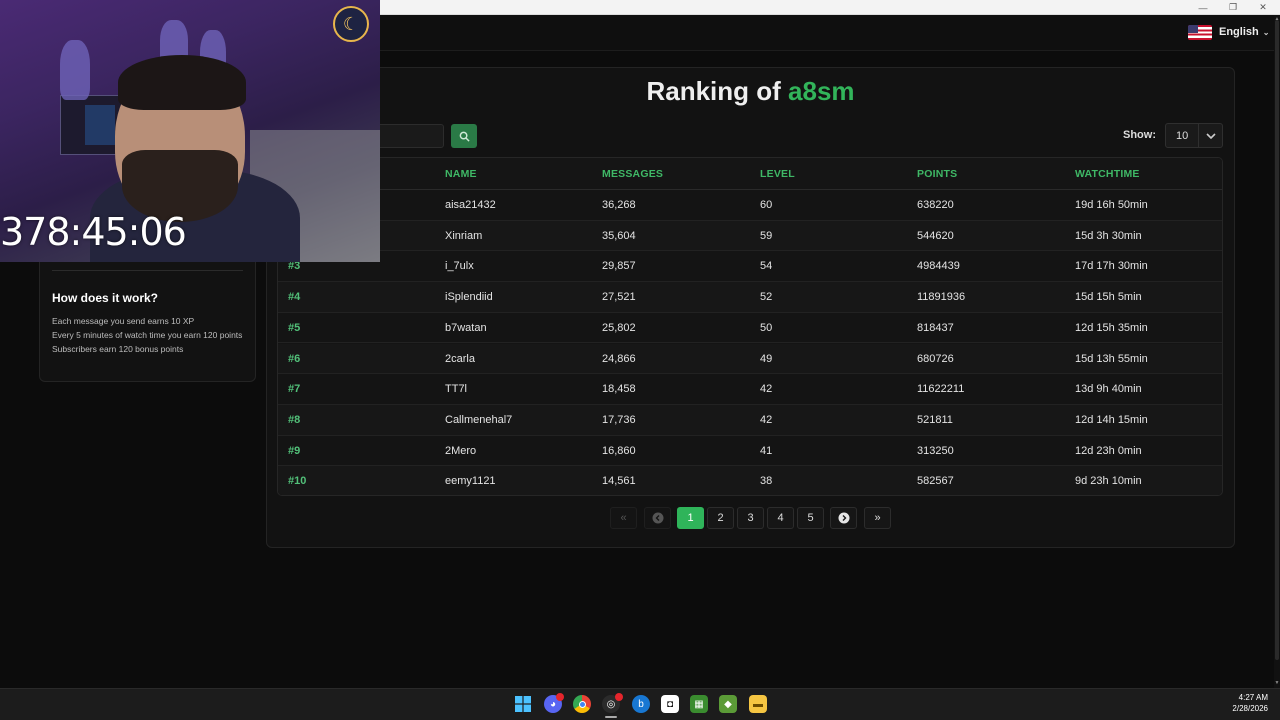  Describe the element at coordinates (1108, 389) in the screenshot. I see `cell-watchtime: 13d 9h 40min` at that location.